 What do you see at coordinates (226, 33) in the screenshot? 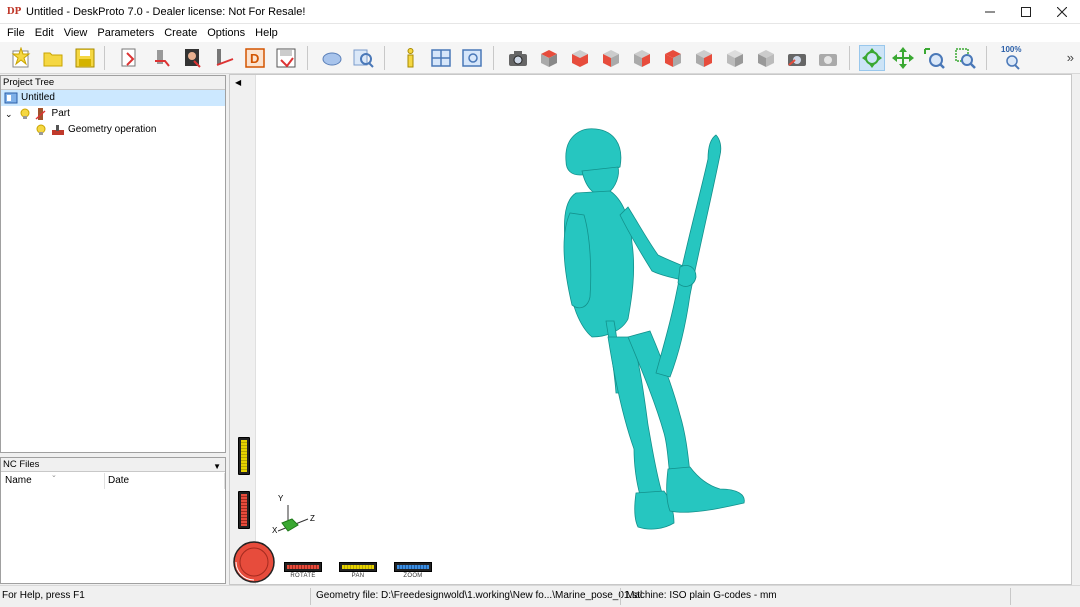
I see `menu-options: Options` at bounding box center [226, 33].